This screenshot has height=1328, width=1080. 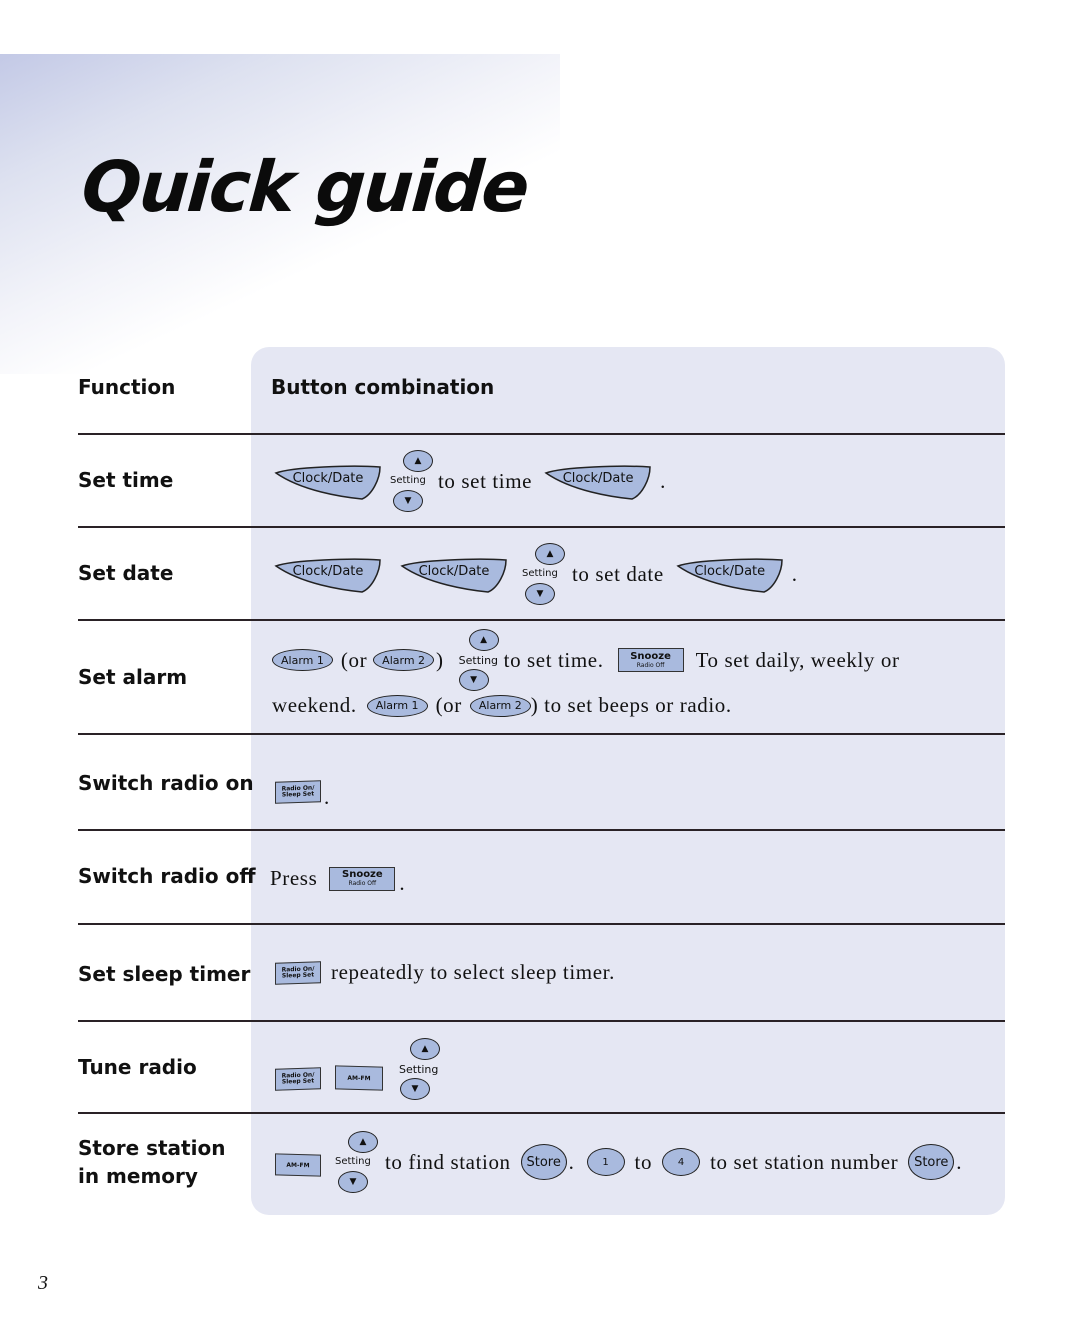 What do you see at coordinates (631, 705) in the screenshot?
I see `step-text: ) to set beeps or radio.` at bounding box center [631, 705].